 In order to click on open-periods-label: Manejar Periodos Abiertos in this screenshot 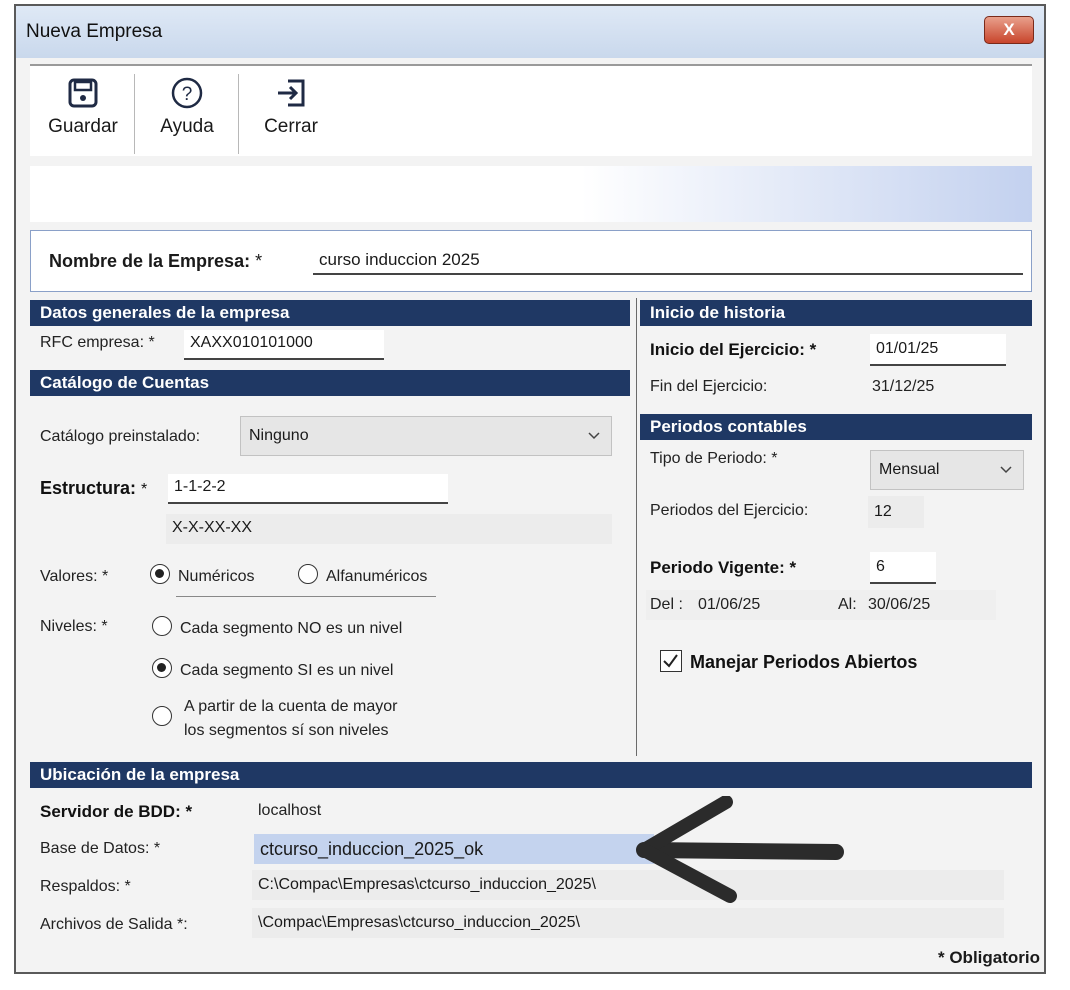, I will do `click(804, 662)`.